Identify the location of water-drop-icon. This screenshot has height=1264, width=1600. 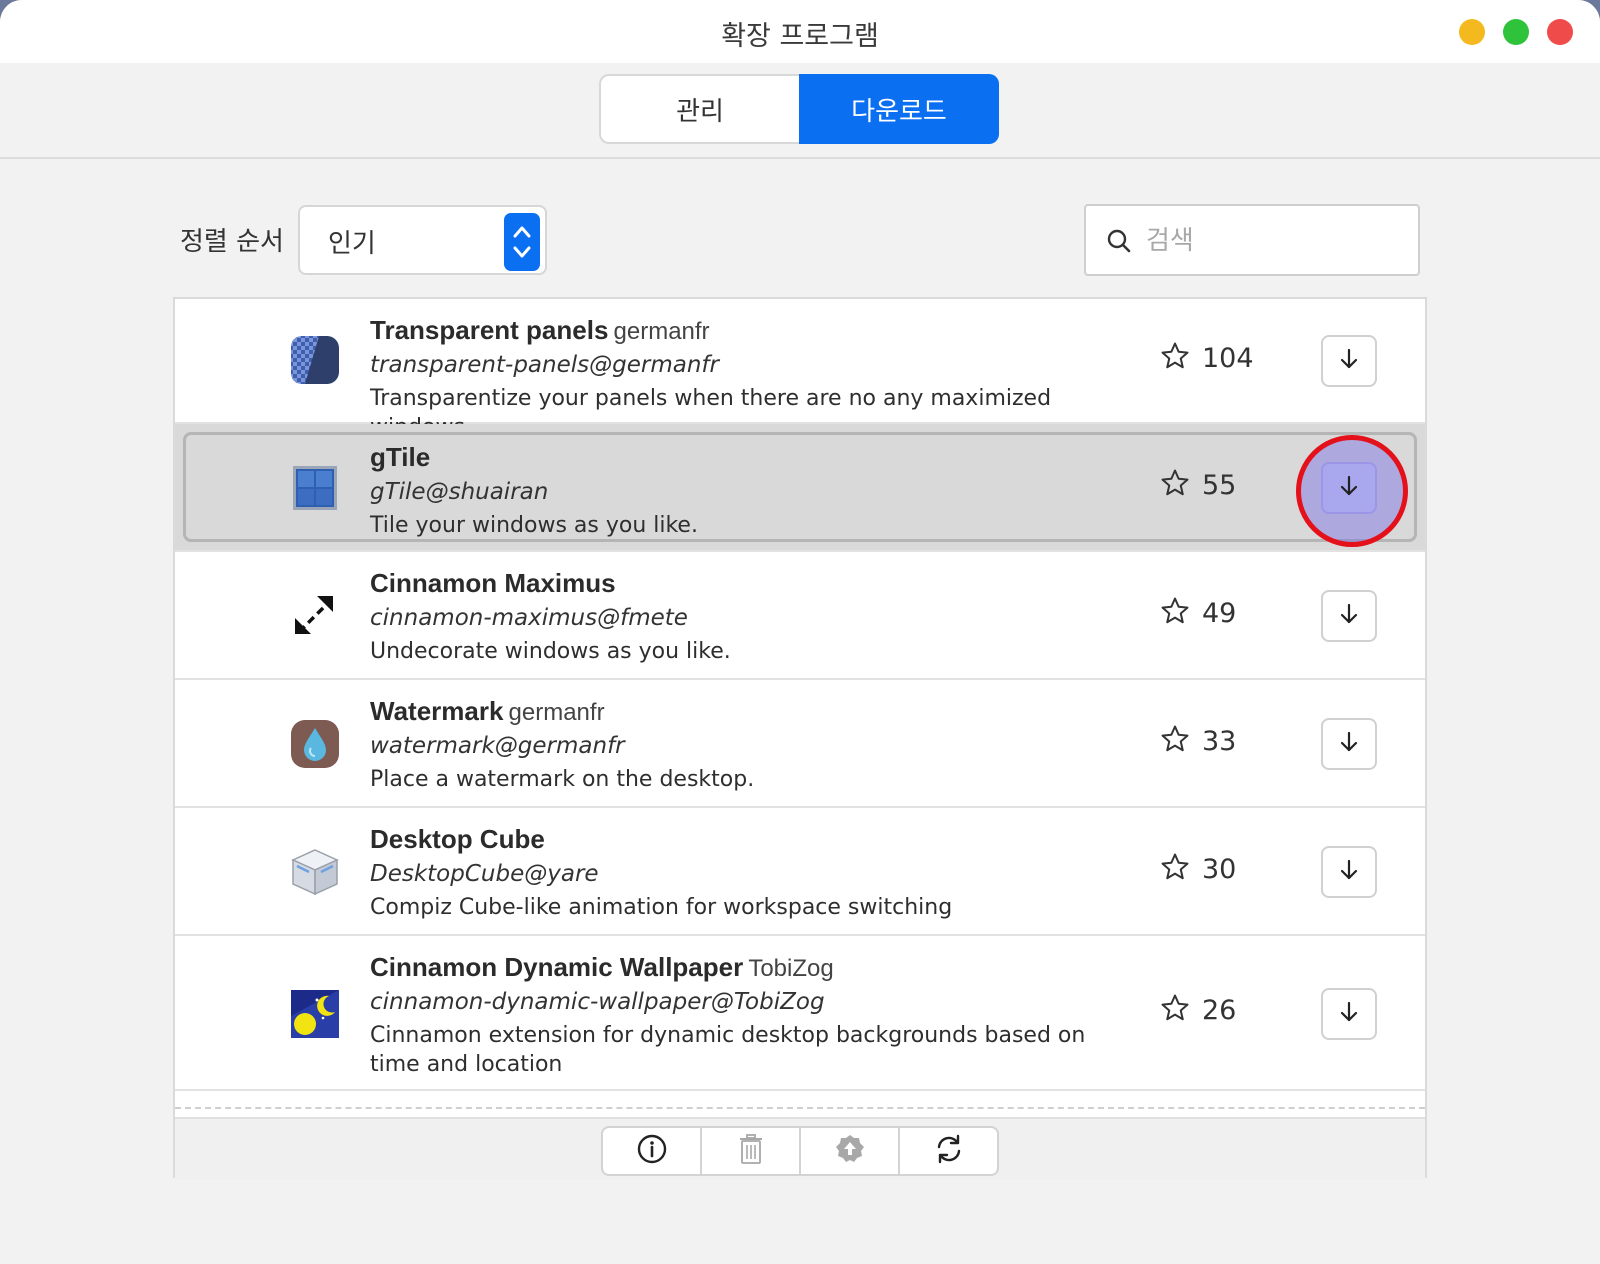
(315, 744).